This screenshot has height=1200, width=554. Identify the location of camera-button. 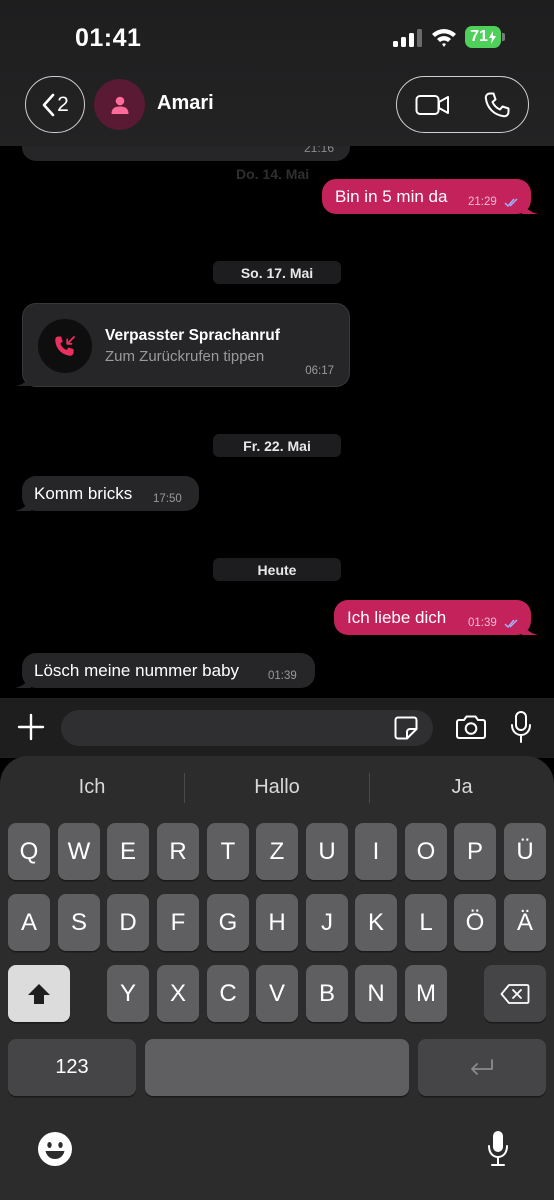
(471, 727).